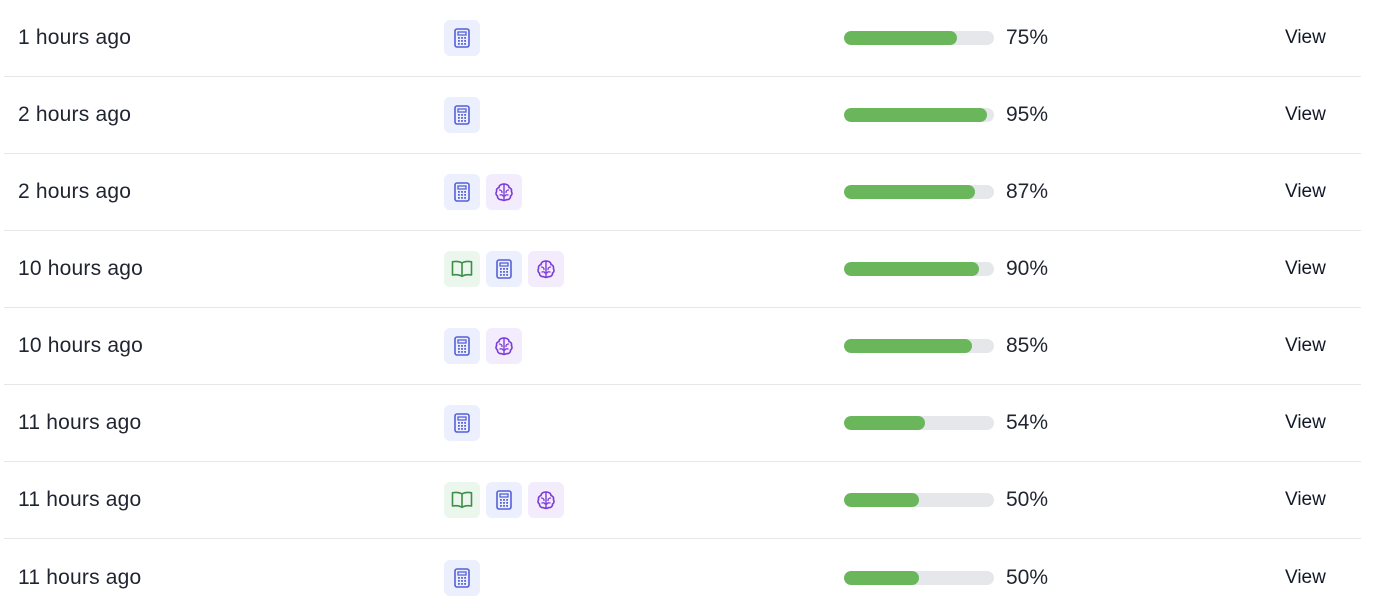 The image size is (1378, 616). Describe the element at coordinates (1027, 345) in the screenshot. I see `score-percent: 85%` at that location.